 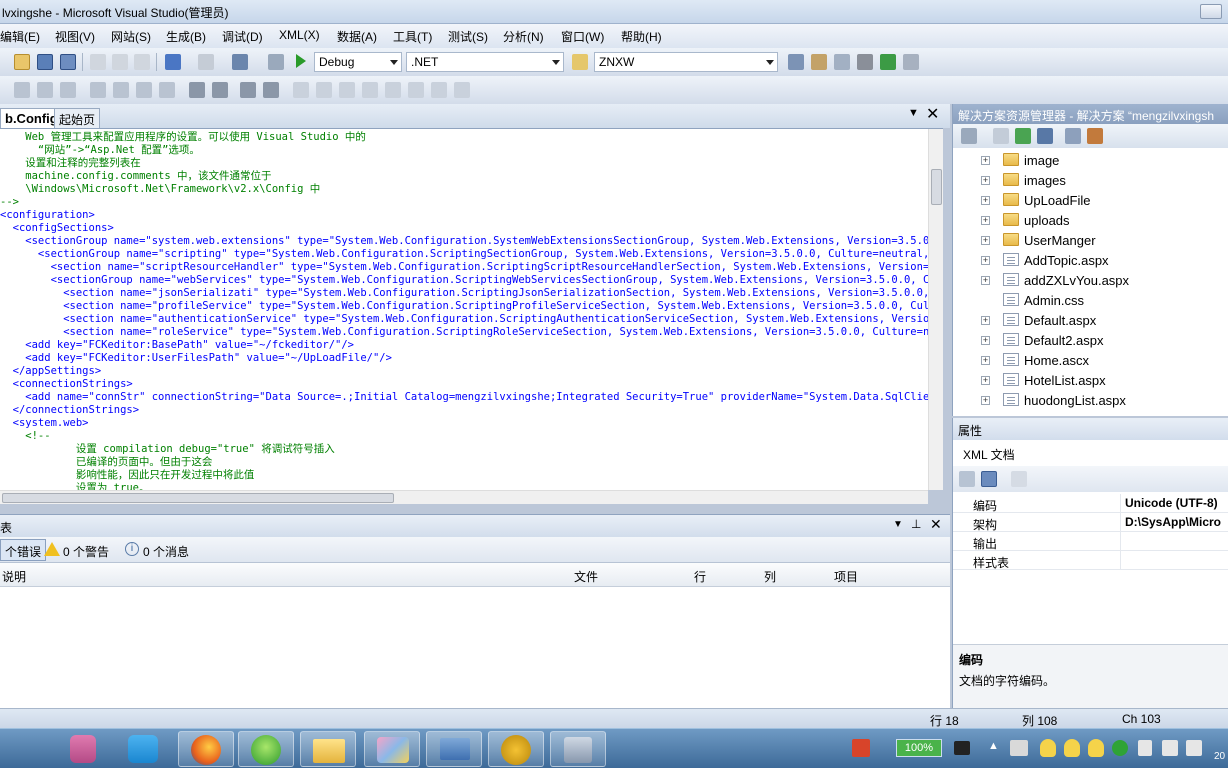 What do you see at coordinates (916, 524) in the screenshot?
I see `pin-icon: ⊥` at bounding box center [916, 524].